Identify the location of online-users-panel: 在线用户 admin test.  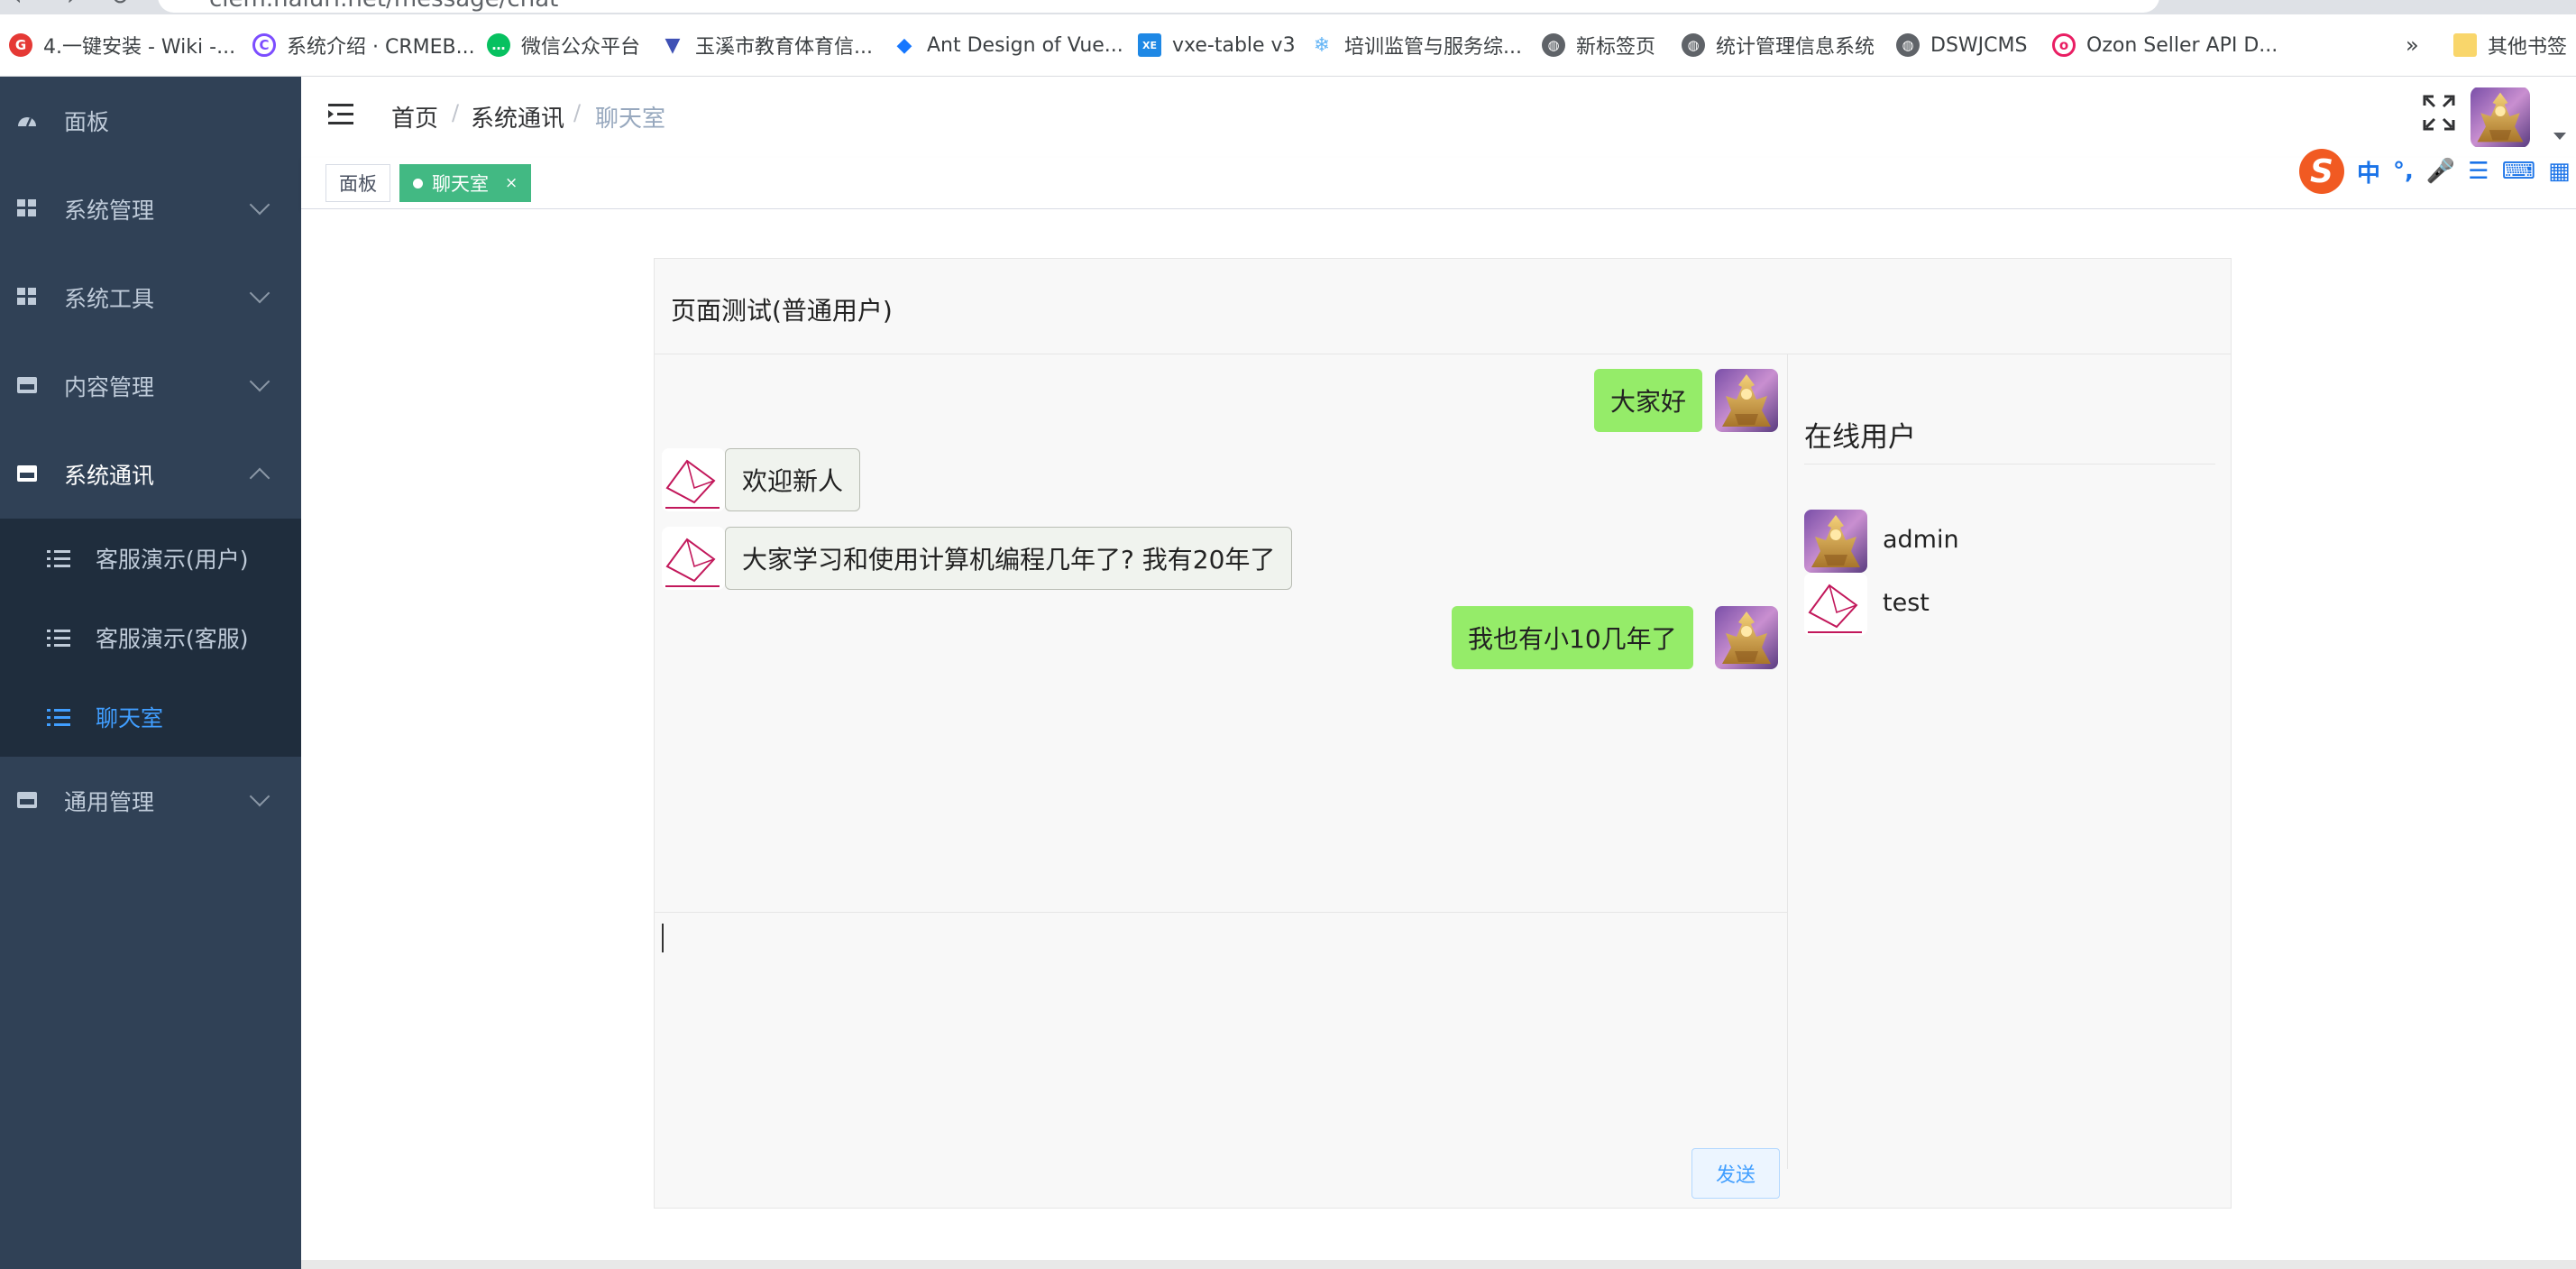
(2009, 781).